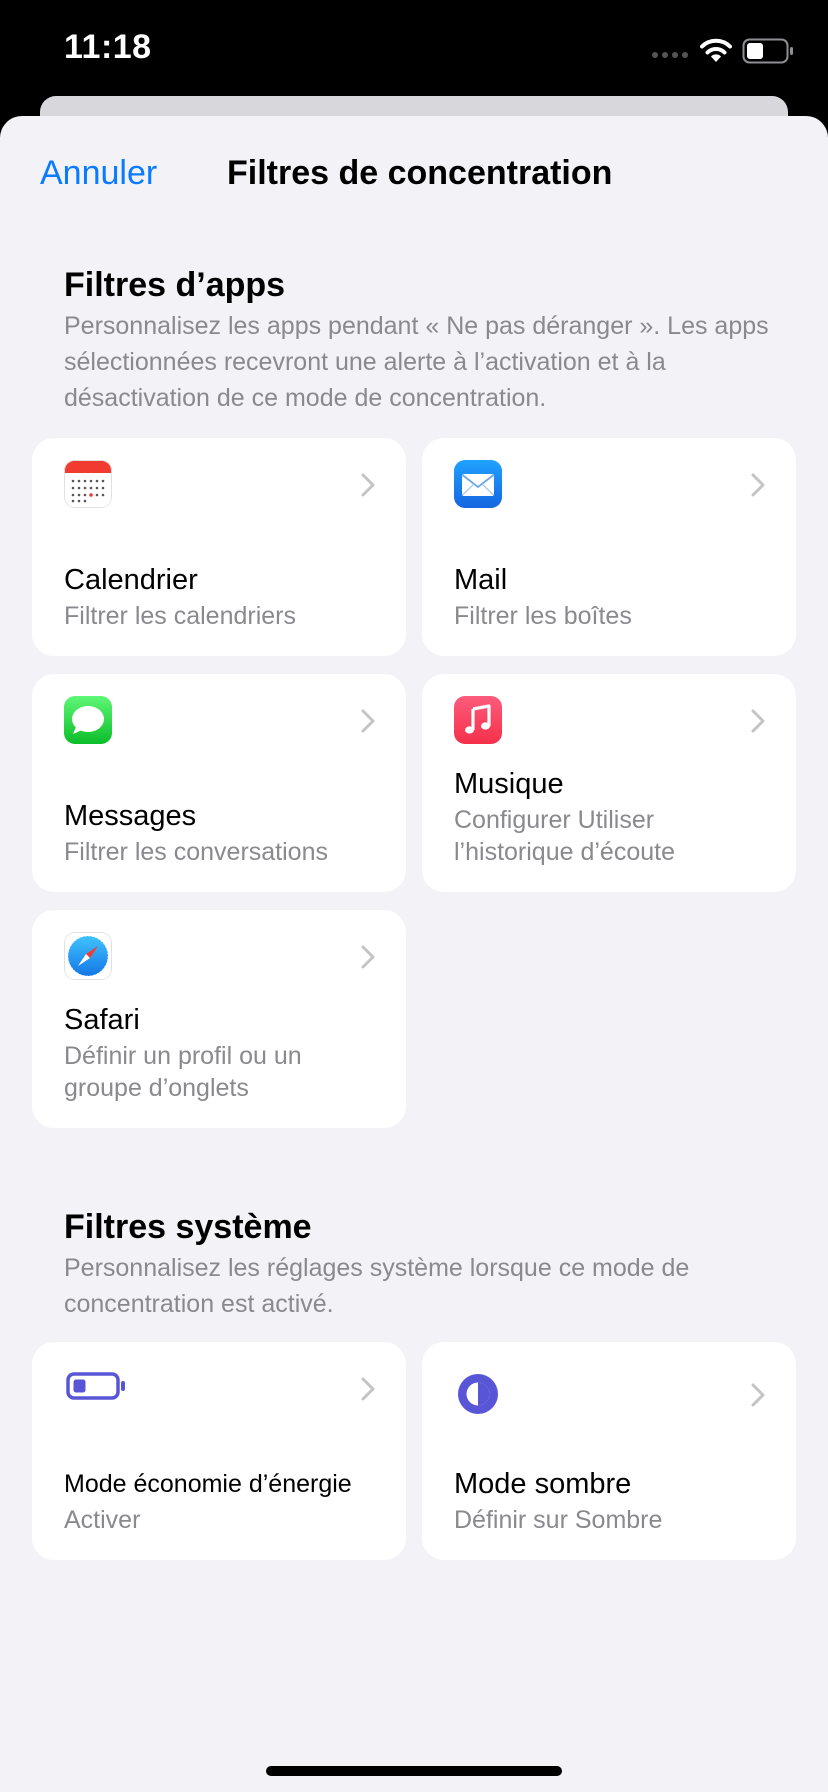 This screenshot has height=1792, width=828. What do you see at coordinates (716, 50) in the screenshot?
I see `wifi-icon` at bounding box center [716, 50].